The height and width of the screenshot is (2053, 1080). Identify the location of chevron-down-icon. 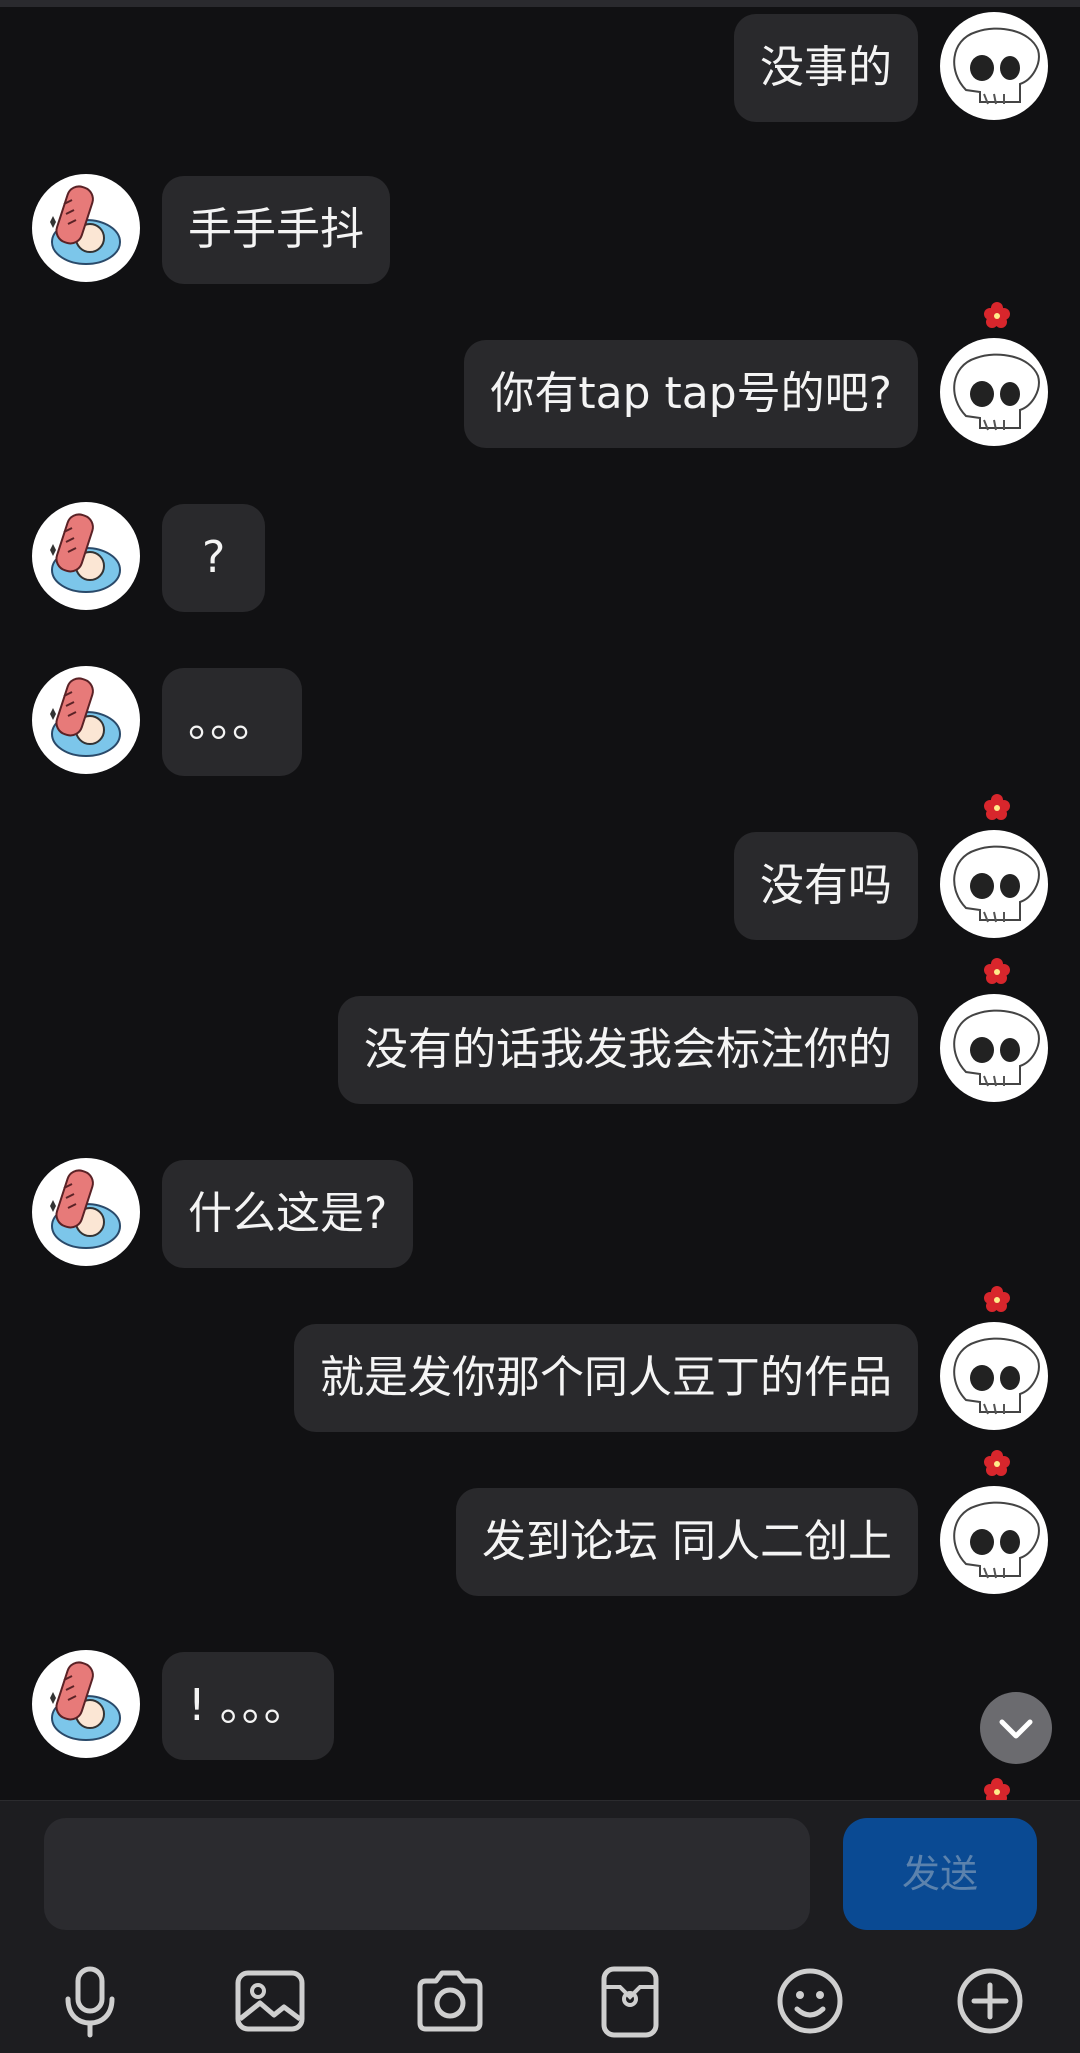
(1016, 1729).